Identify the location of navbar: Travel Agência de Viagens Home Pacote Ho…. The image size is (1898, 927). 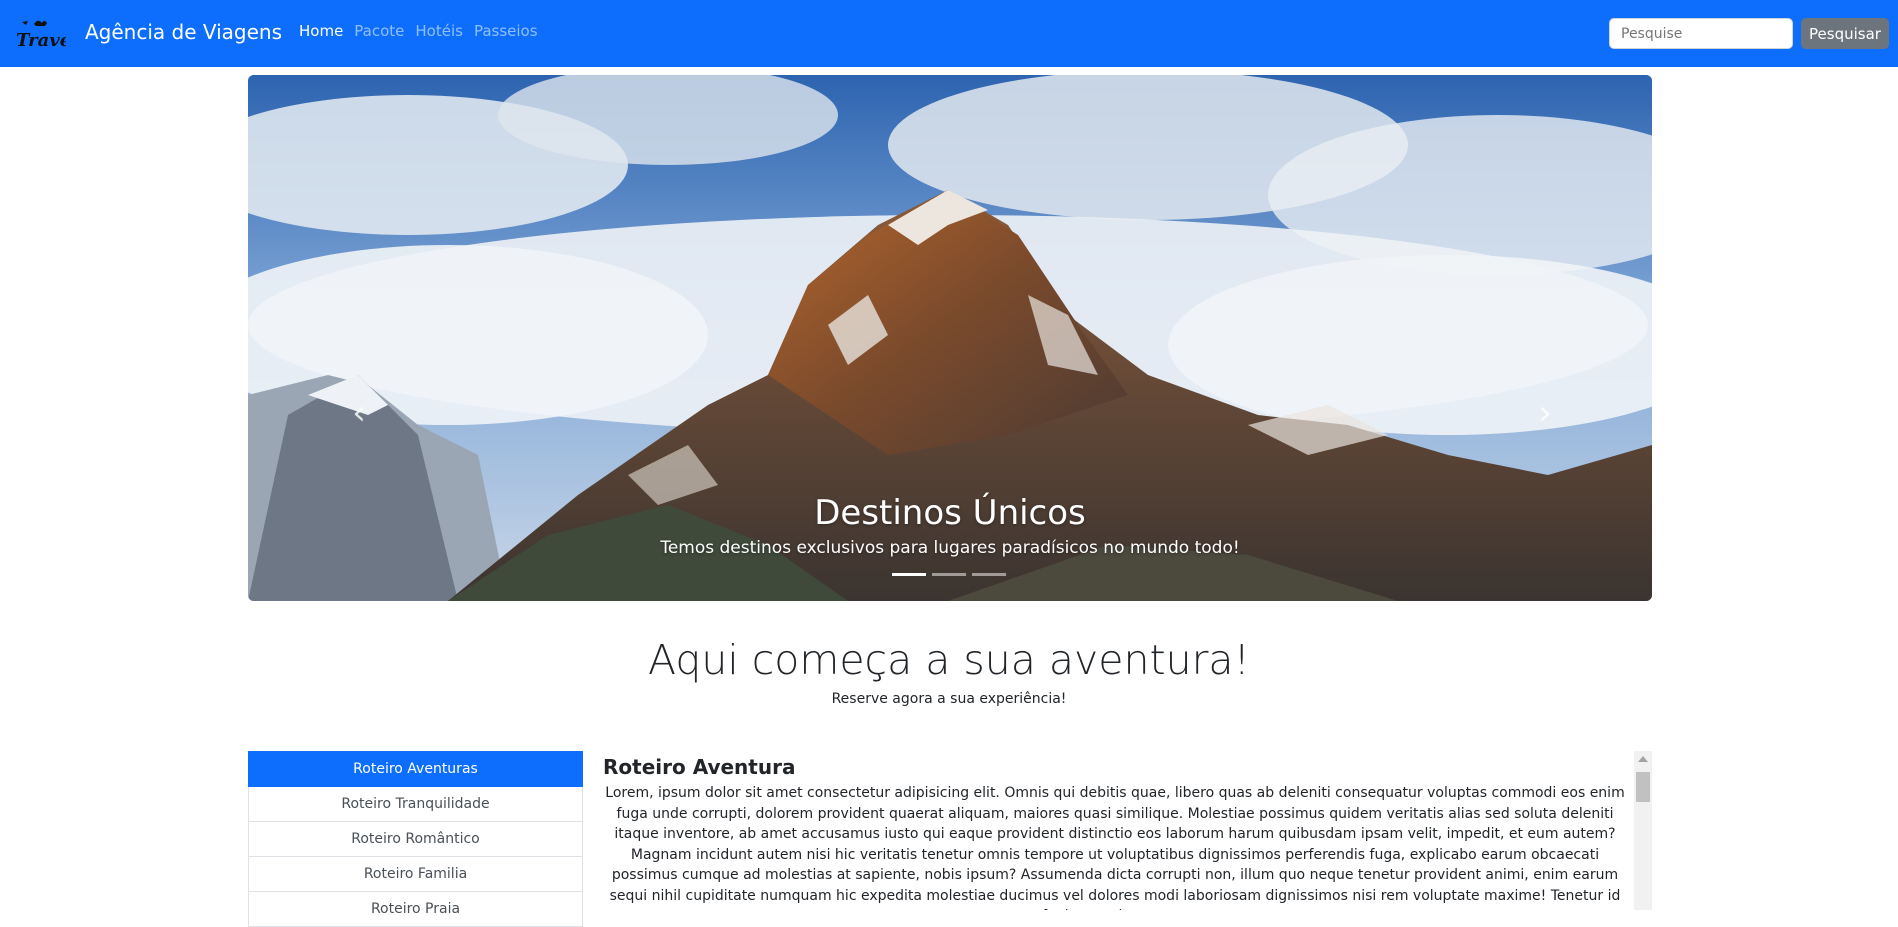
(949, 33).